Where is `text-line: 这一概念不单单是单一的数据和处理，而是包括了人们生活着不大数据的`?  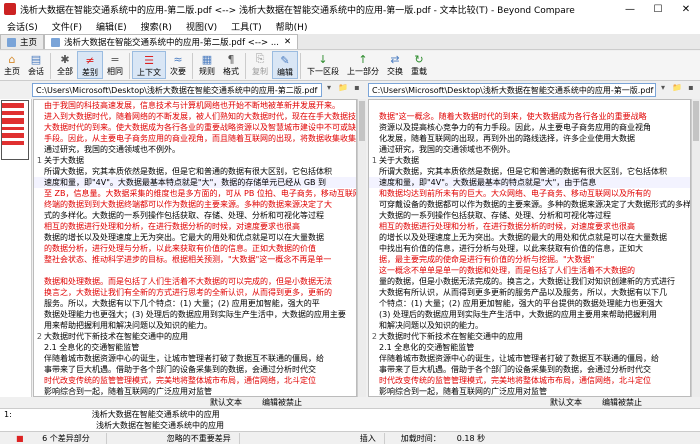
text-line: 这一概念不单单是单一的数据和处理，而是包括了人们生活着不大数据的 is located at coordinates (529, 270).